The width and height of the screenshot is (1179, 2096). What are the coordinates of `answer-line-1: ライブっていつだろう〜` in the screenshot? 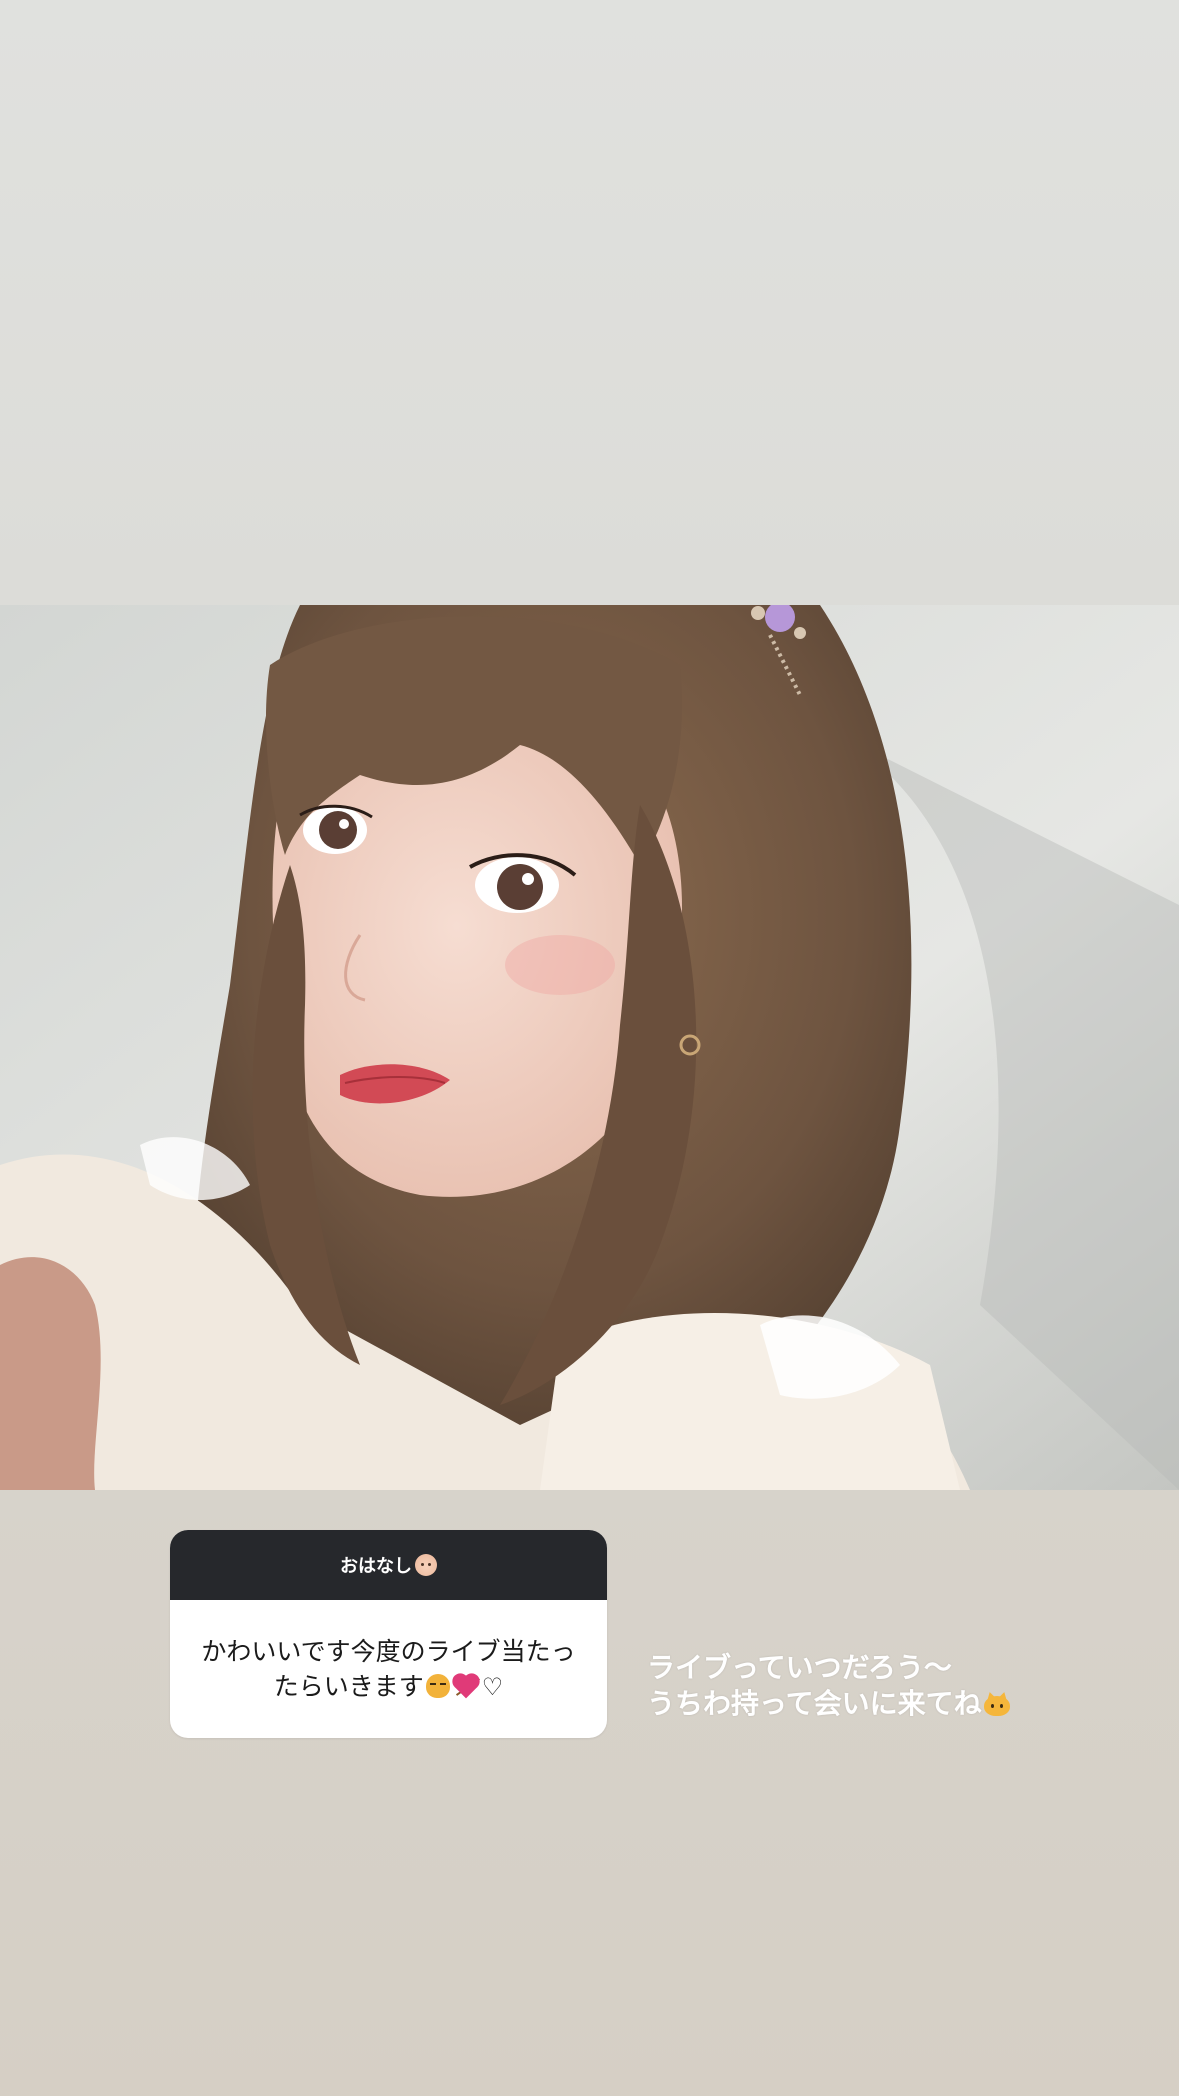 It's located at (799, 1667).